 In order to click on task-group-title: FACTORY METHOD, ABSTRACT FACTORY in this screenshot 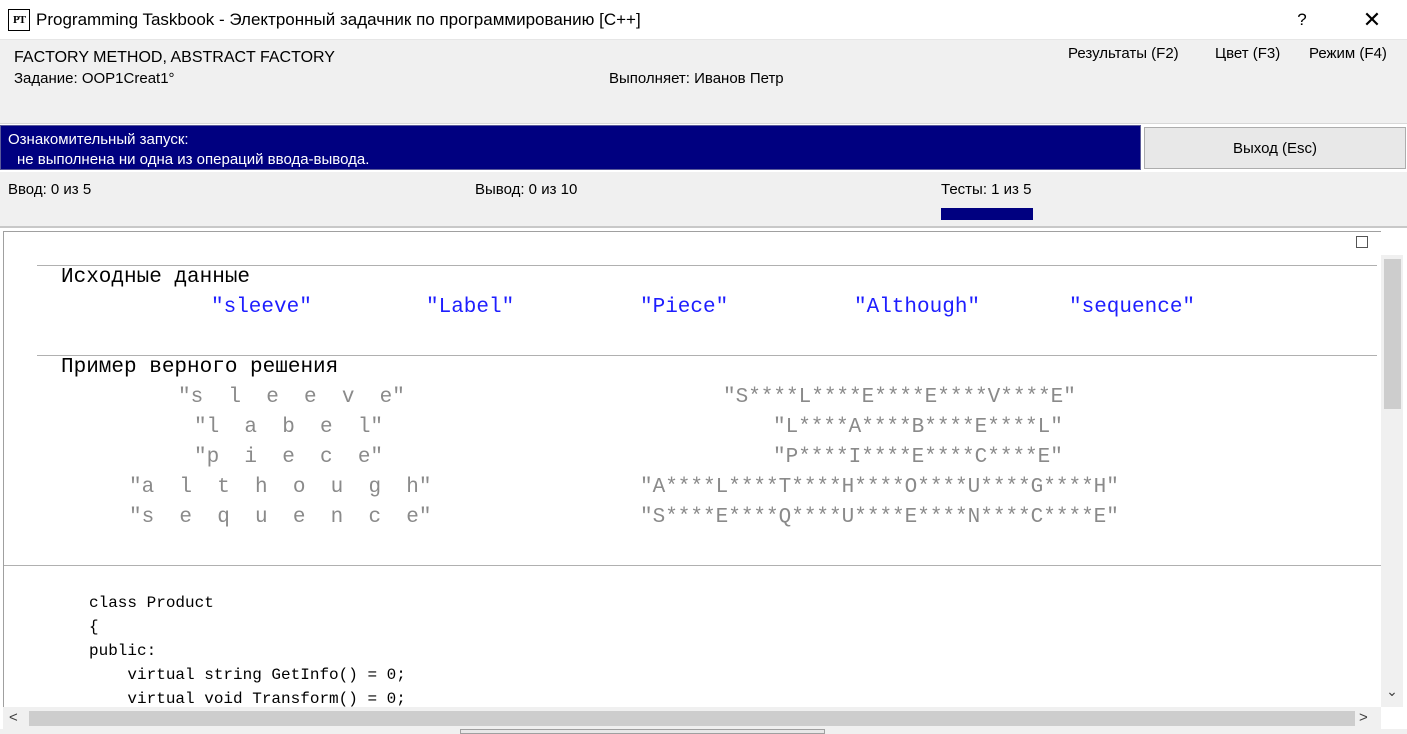, I will do `click(174, 57)`.